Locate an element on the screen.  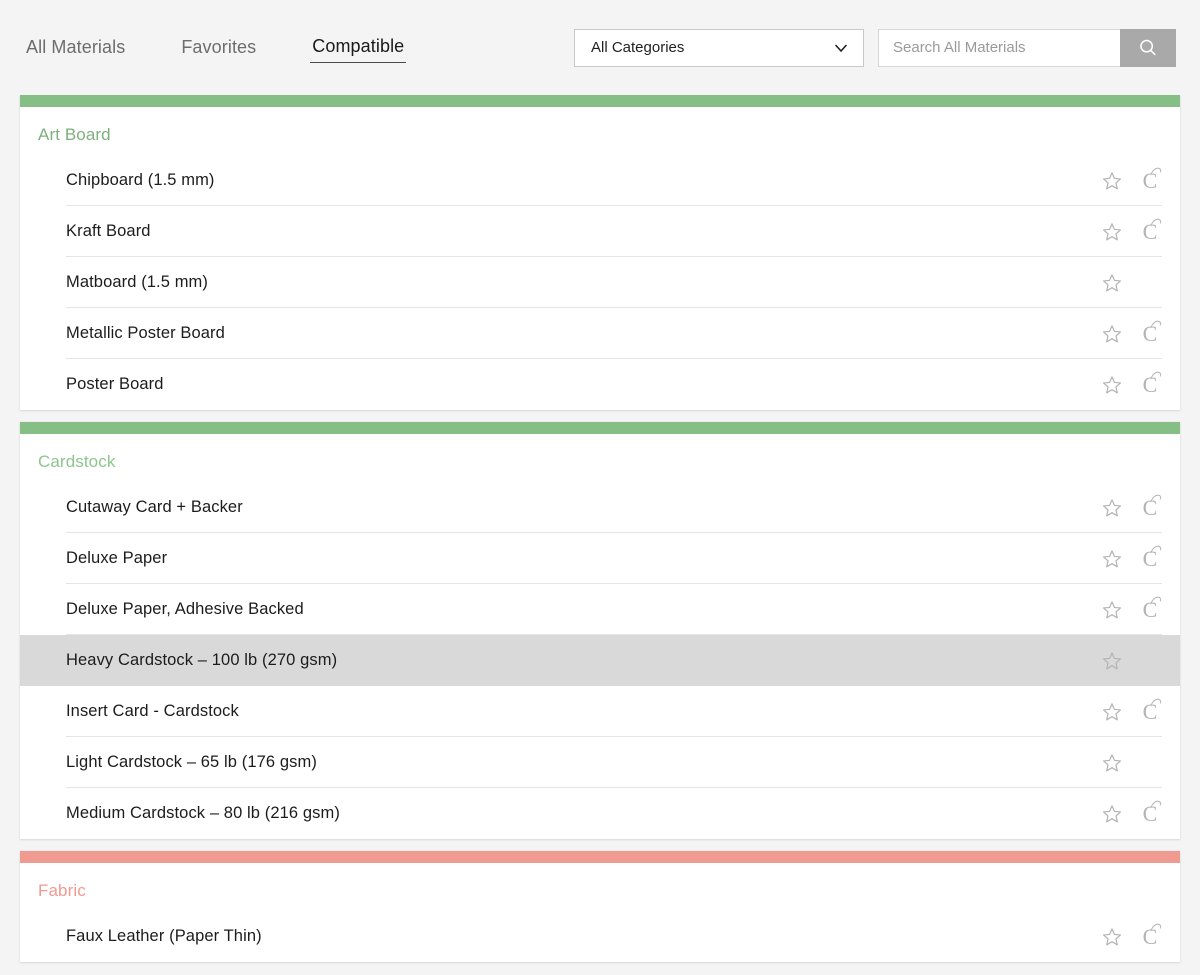
material-name: Heavy Cardstock – 100 lb (270 gsm) is located at coordinates (202, 660).